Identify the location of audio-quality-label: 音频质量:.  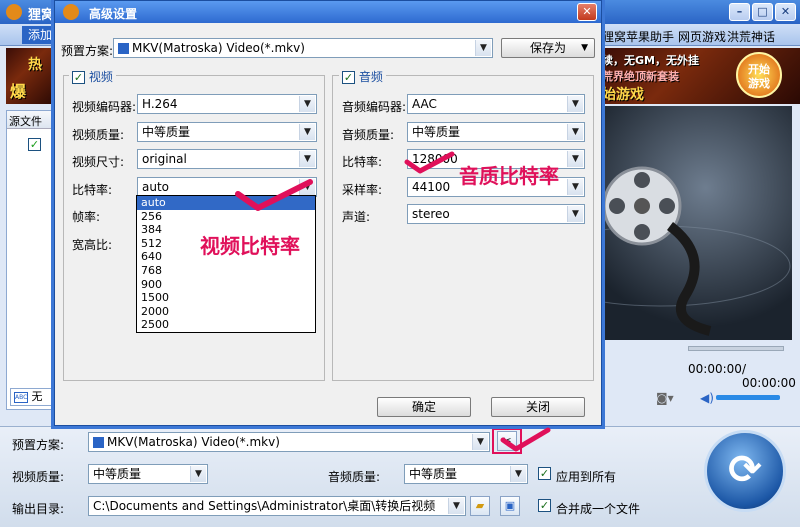
(368, 135).